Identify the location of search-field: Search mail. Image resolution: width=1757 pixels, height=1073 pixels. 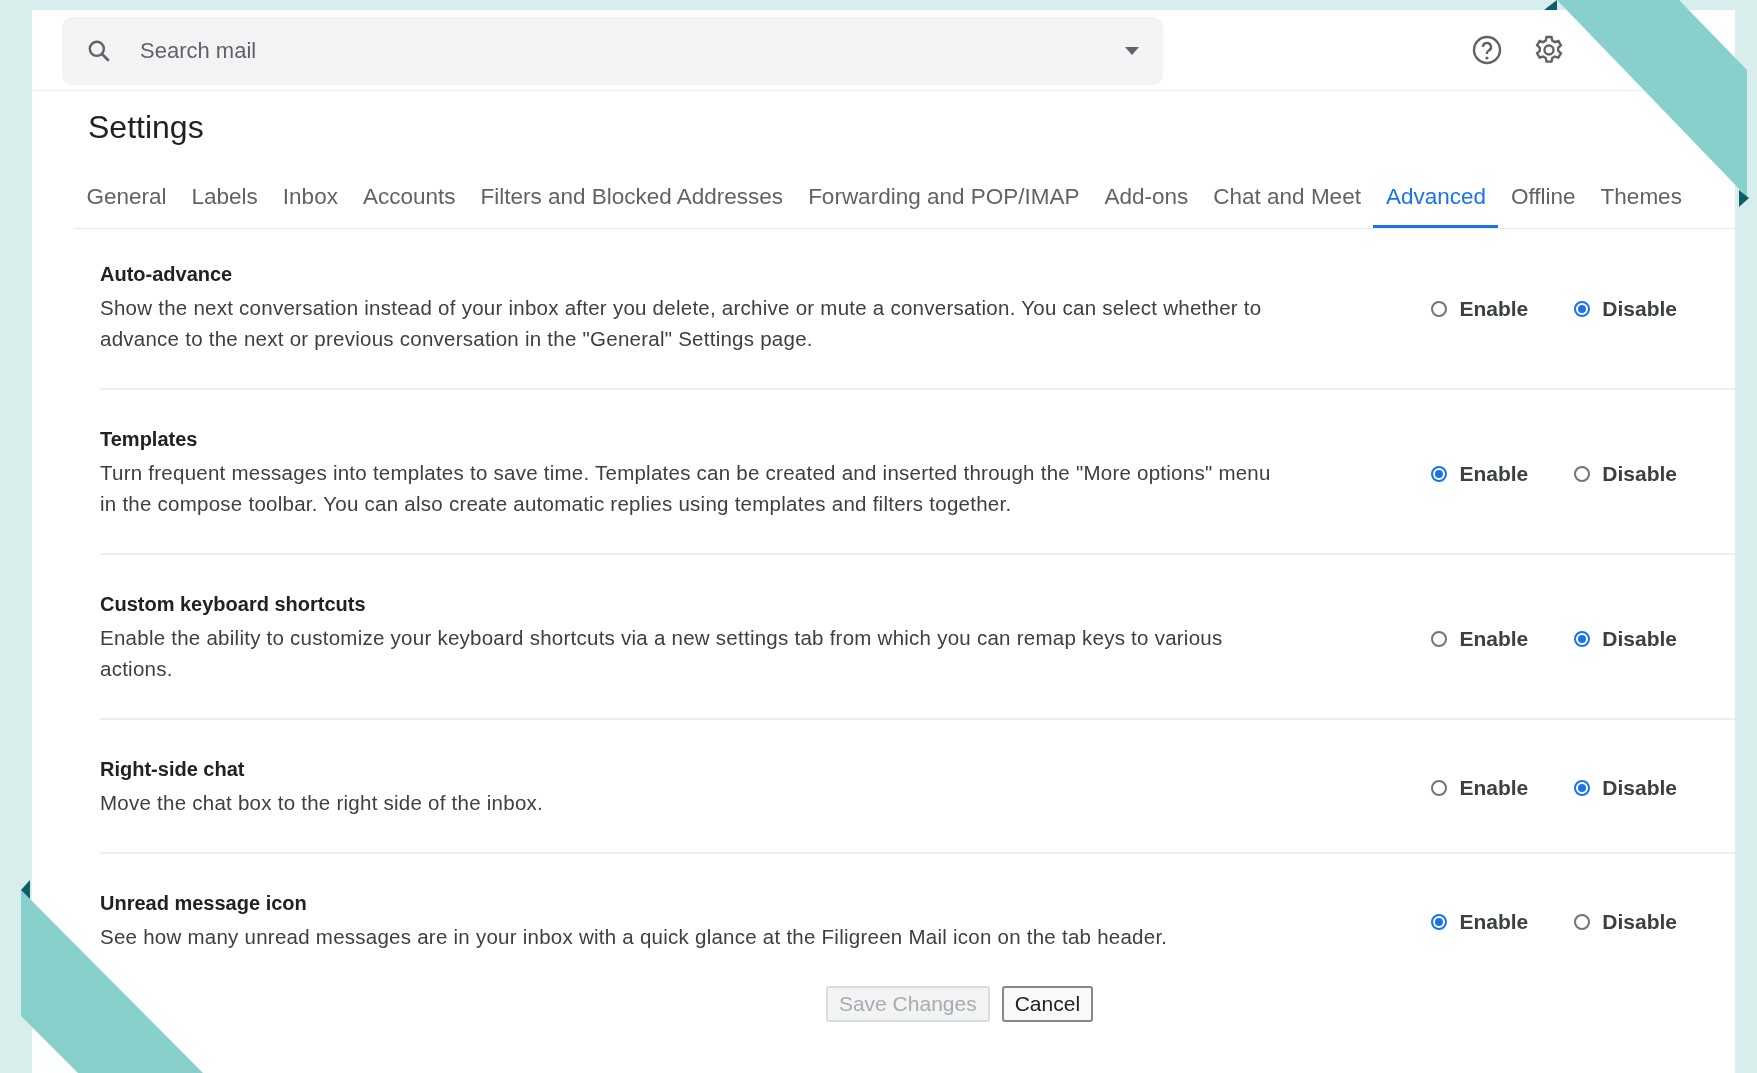
(612, 51).